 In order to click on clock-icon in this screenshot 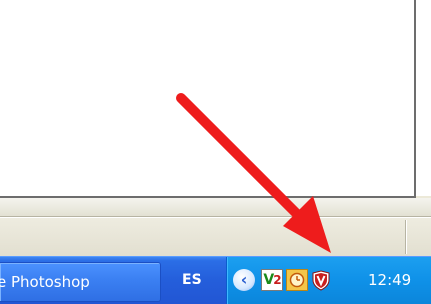, I will do `click(297, 280)`.